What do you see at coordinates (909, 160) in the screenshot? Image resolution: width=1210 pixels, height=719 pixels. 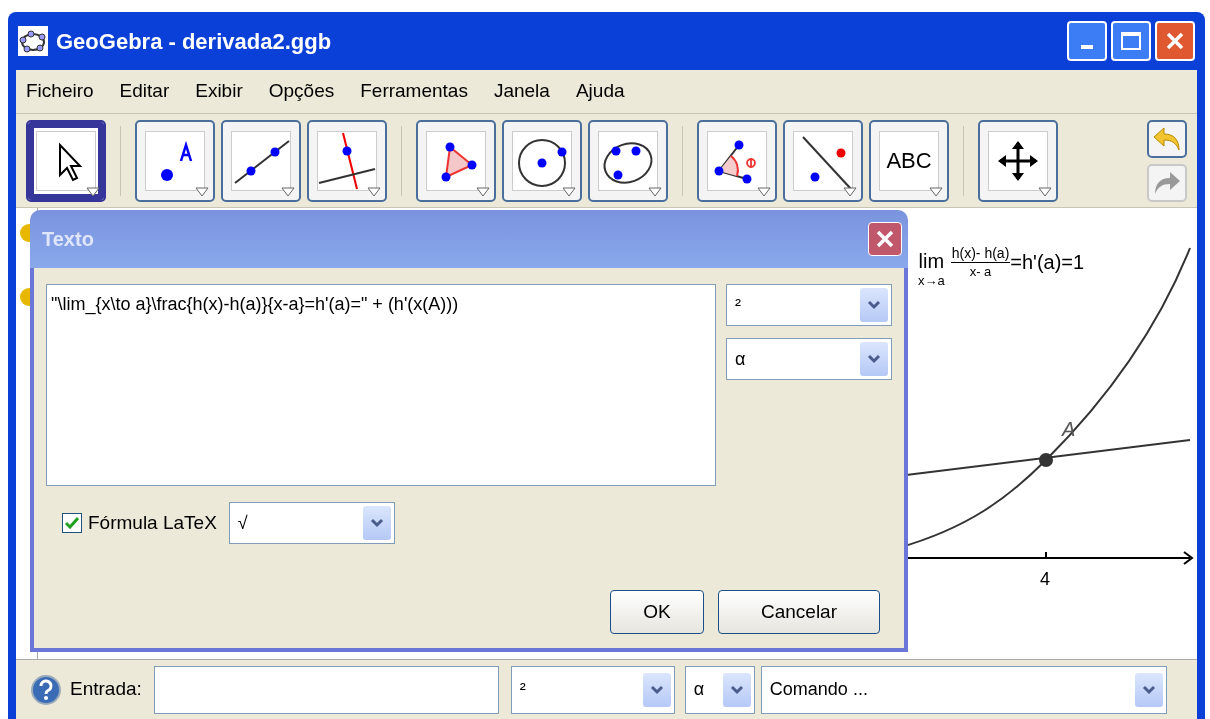 I see `tool-button: ABC` at bounding box center [909, 160].